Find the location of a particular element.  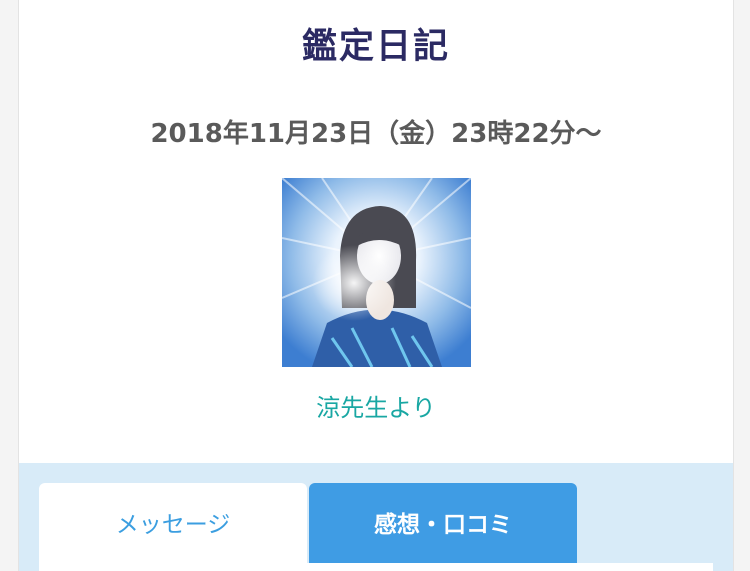

tab-message-label: メッセージ is located at coordinates (173, 525).